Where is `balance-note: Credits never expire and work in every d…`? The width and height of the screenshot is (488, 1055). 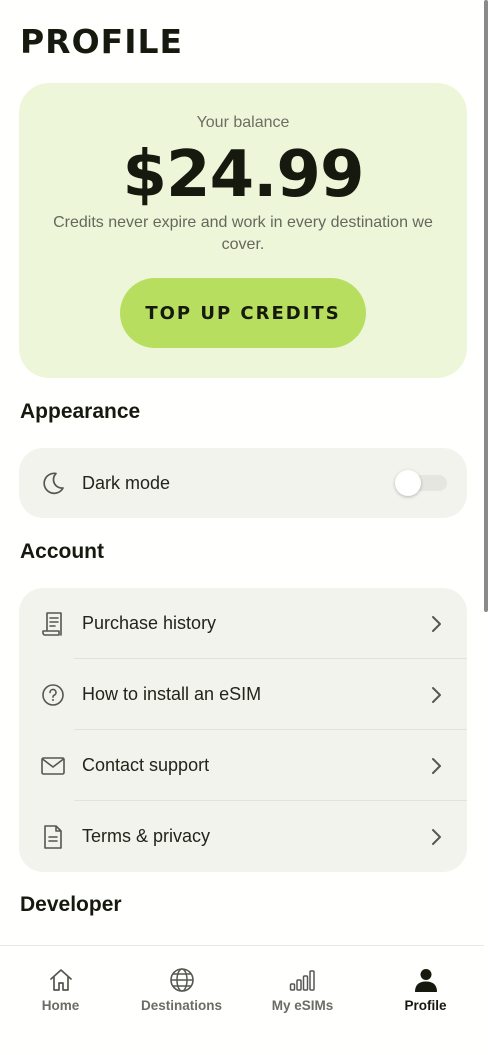
balance-note: Credits never expire and work in every d… is located at coordinates (243, 233).